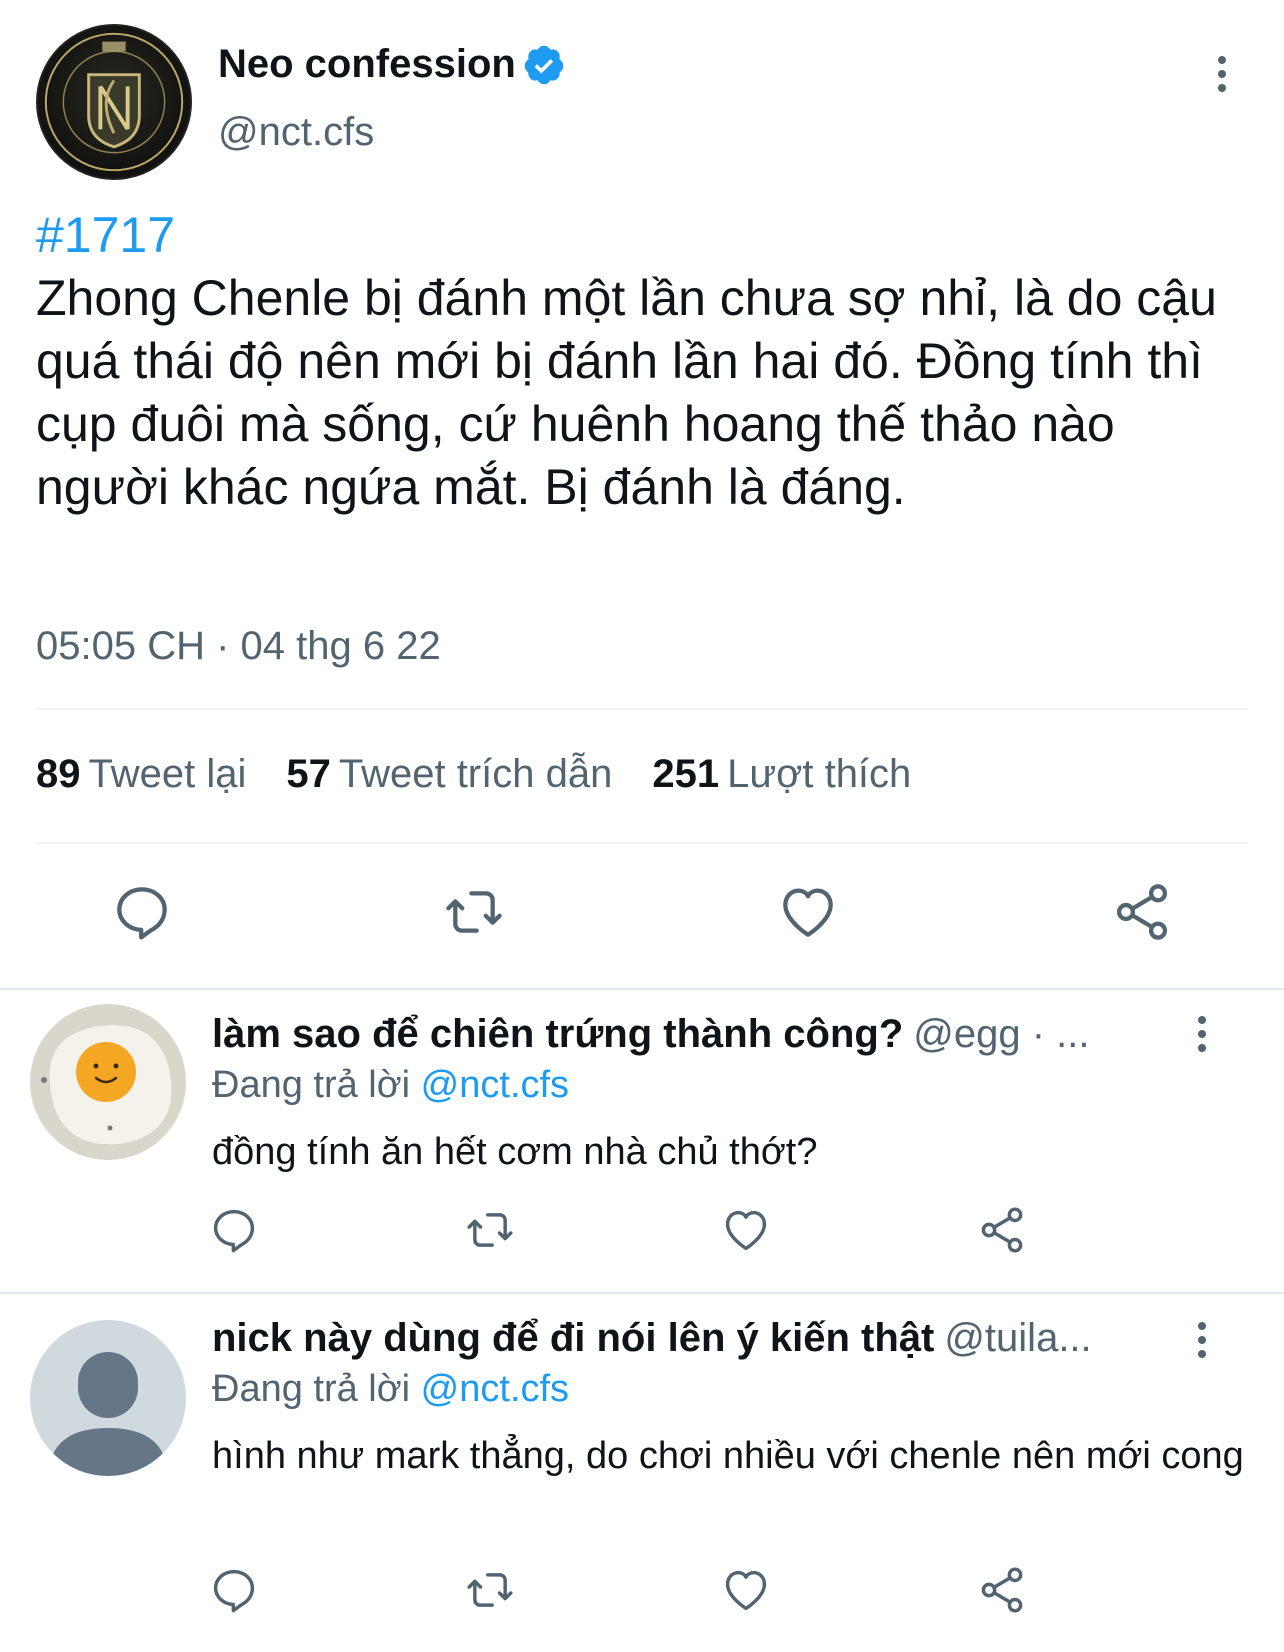 Image resolution: width=1284 pixels, height=1652 pixels. I want to click on verified-badge-icon, so click(544, 65).